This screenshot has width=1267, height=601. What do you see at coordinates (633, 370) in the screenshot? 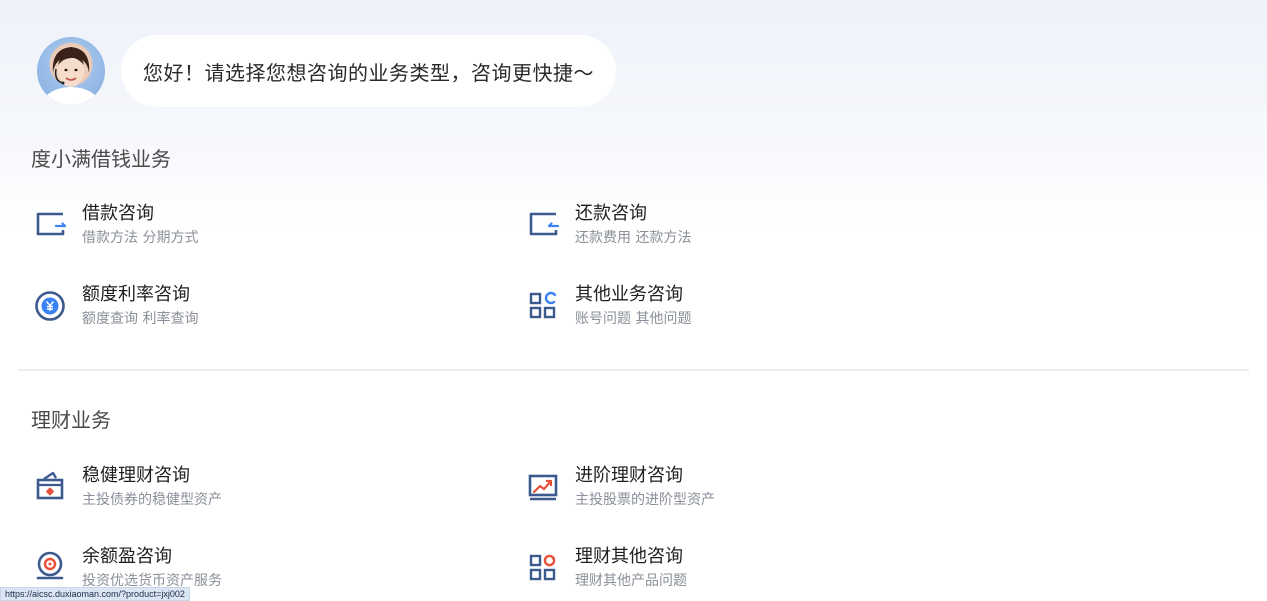
I see `section-divider` at bounding box center [633, 370].